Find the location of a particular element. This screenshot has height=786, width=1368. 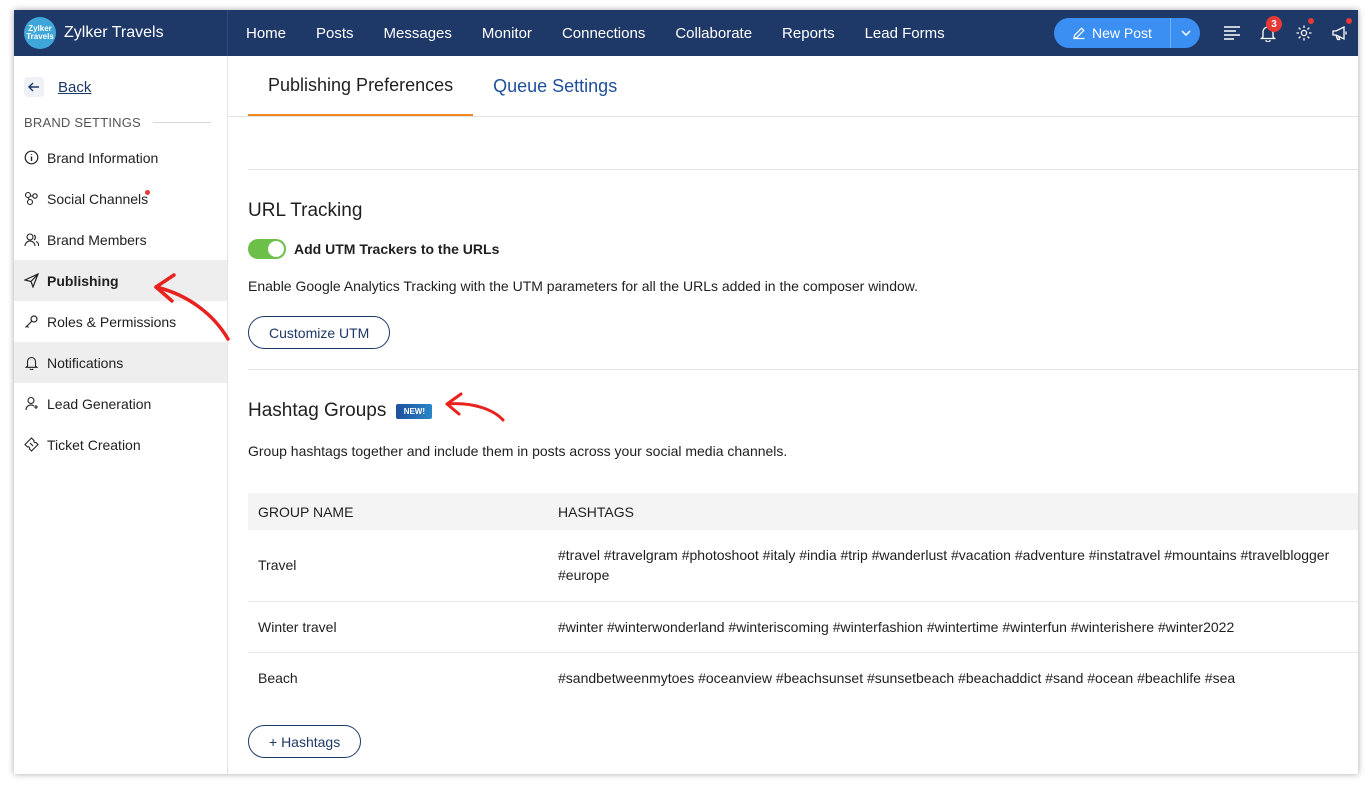

settings-alert-dot is located at coordinates (1311, 21).